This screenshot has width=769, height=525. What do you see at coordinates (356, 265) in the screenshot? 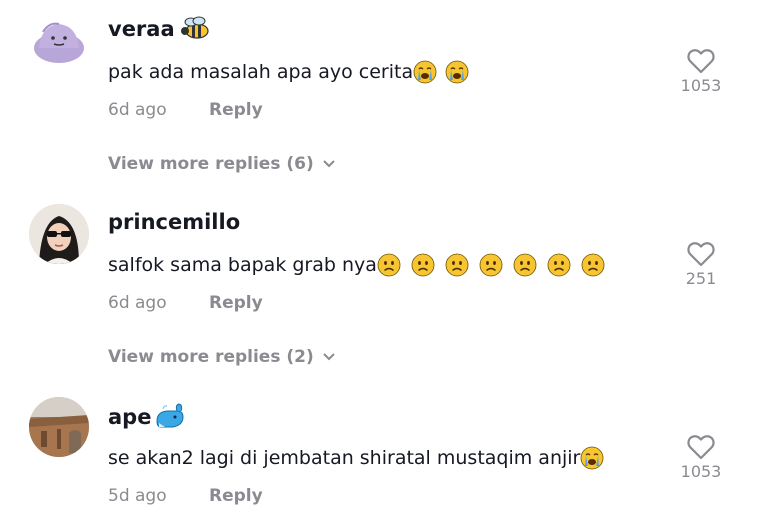
I see `comment-text: salfok sama bapak grab nya` at bounding box center [356, 265].